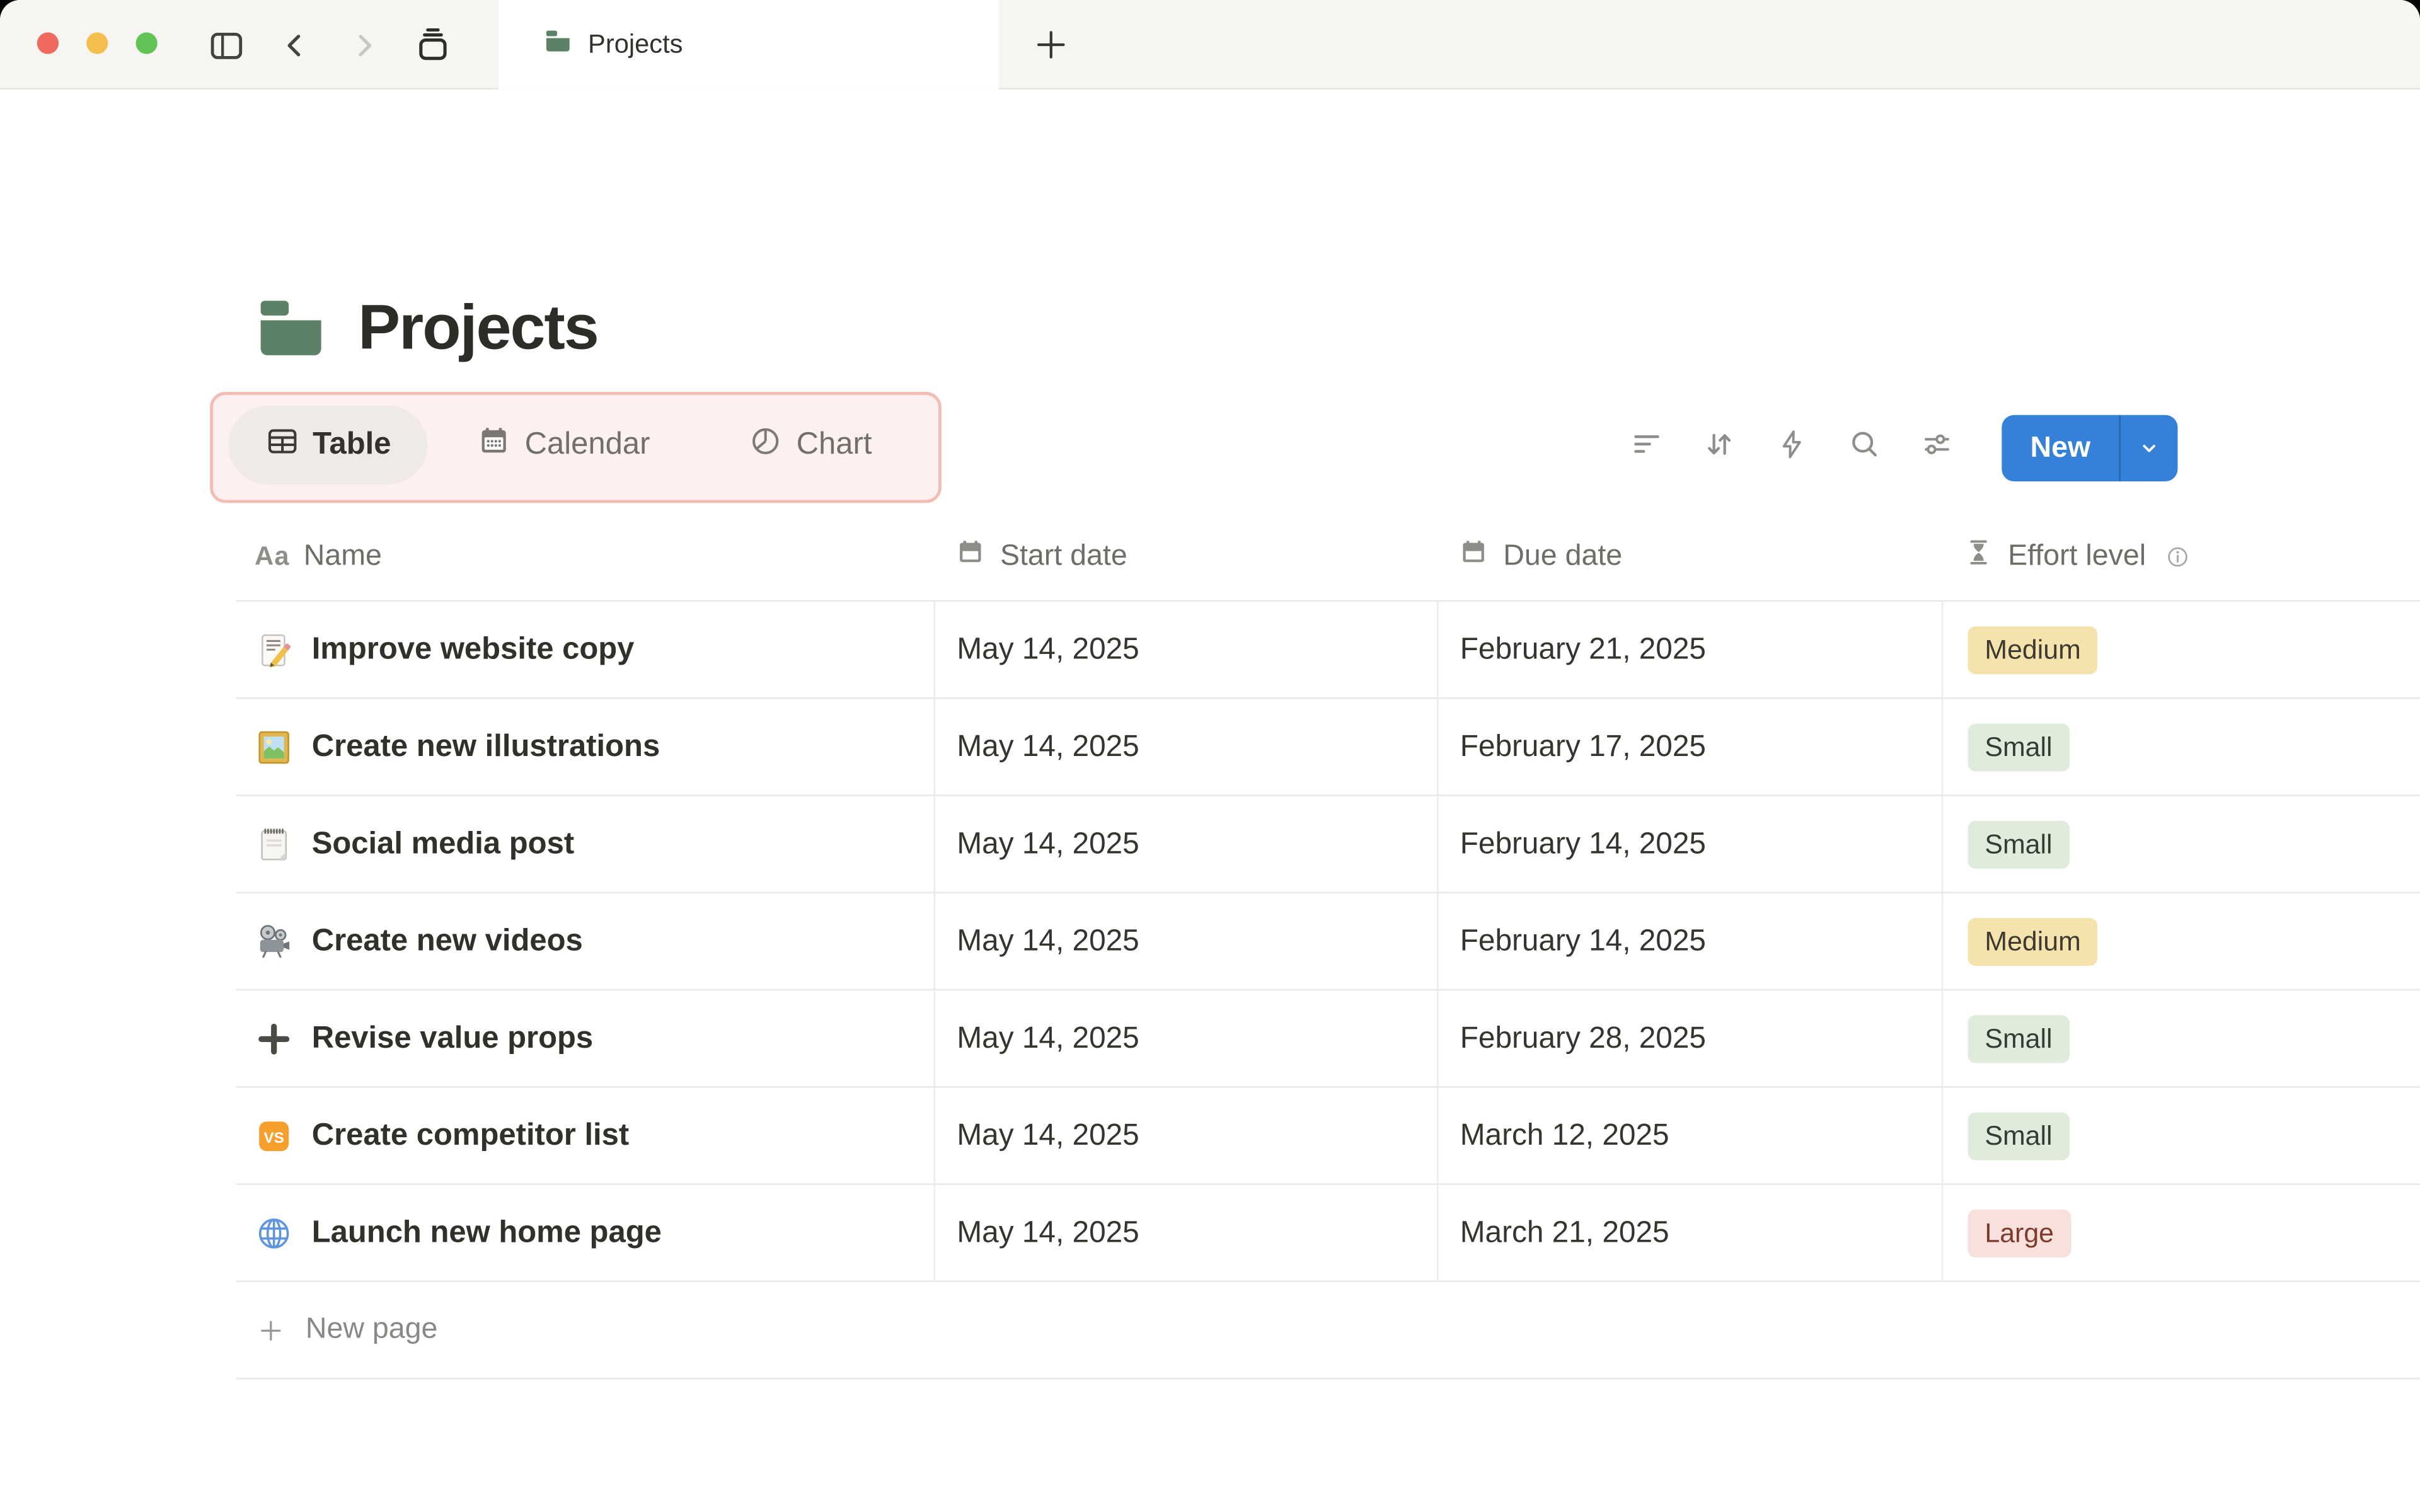  Describe the element at coordinates (1719, 448) in the screenshot. I see `sort-icon` at that location.